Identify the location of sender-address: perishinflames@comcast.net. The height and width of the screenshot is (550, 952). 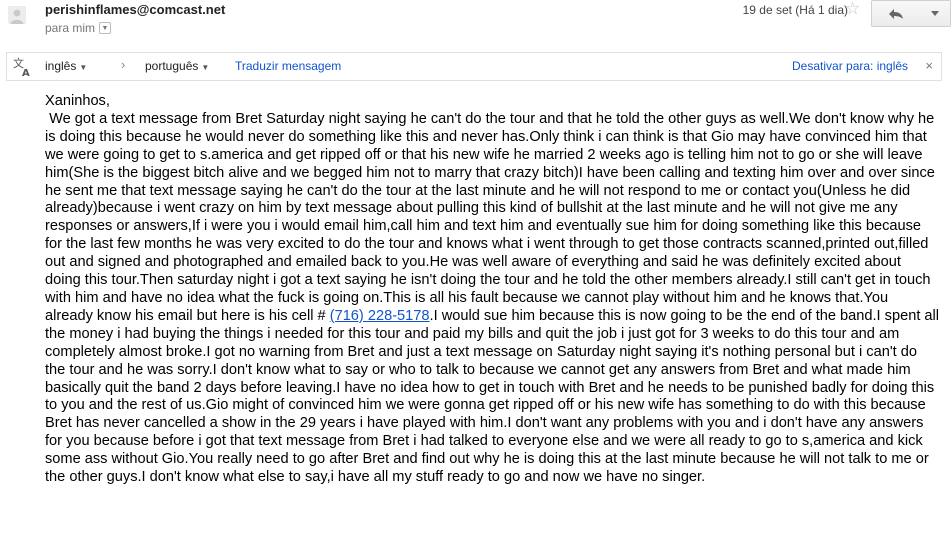
(135, 9).